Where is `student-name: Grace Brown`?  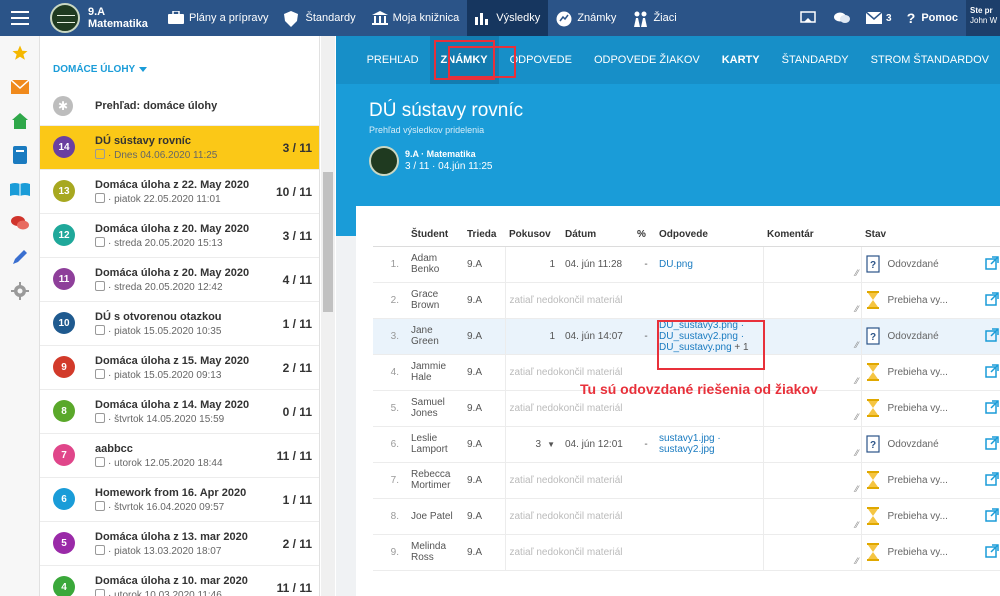
student-name: Grace Brown is located at coordinates (435, 300).